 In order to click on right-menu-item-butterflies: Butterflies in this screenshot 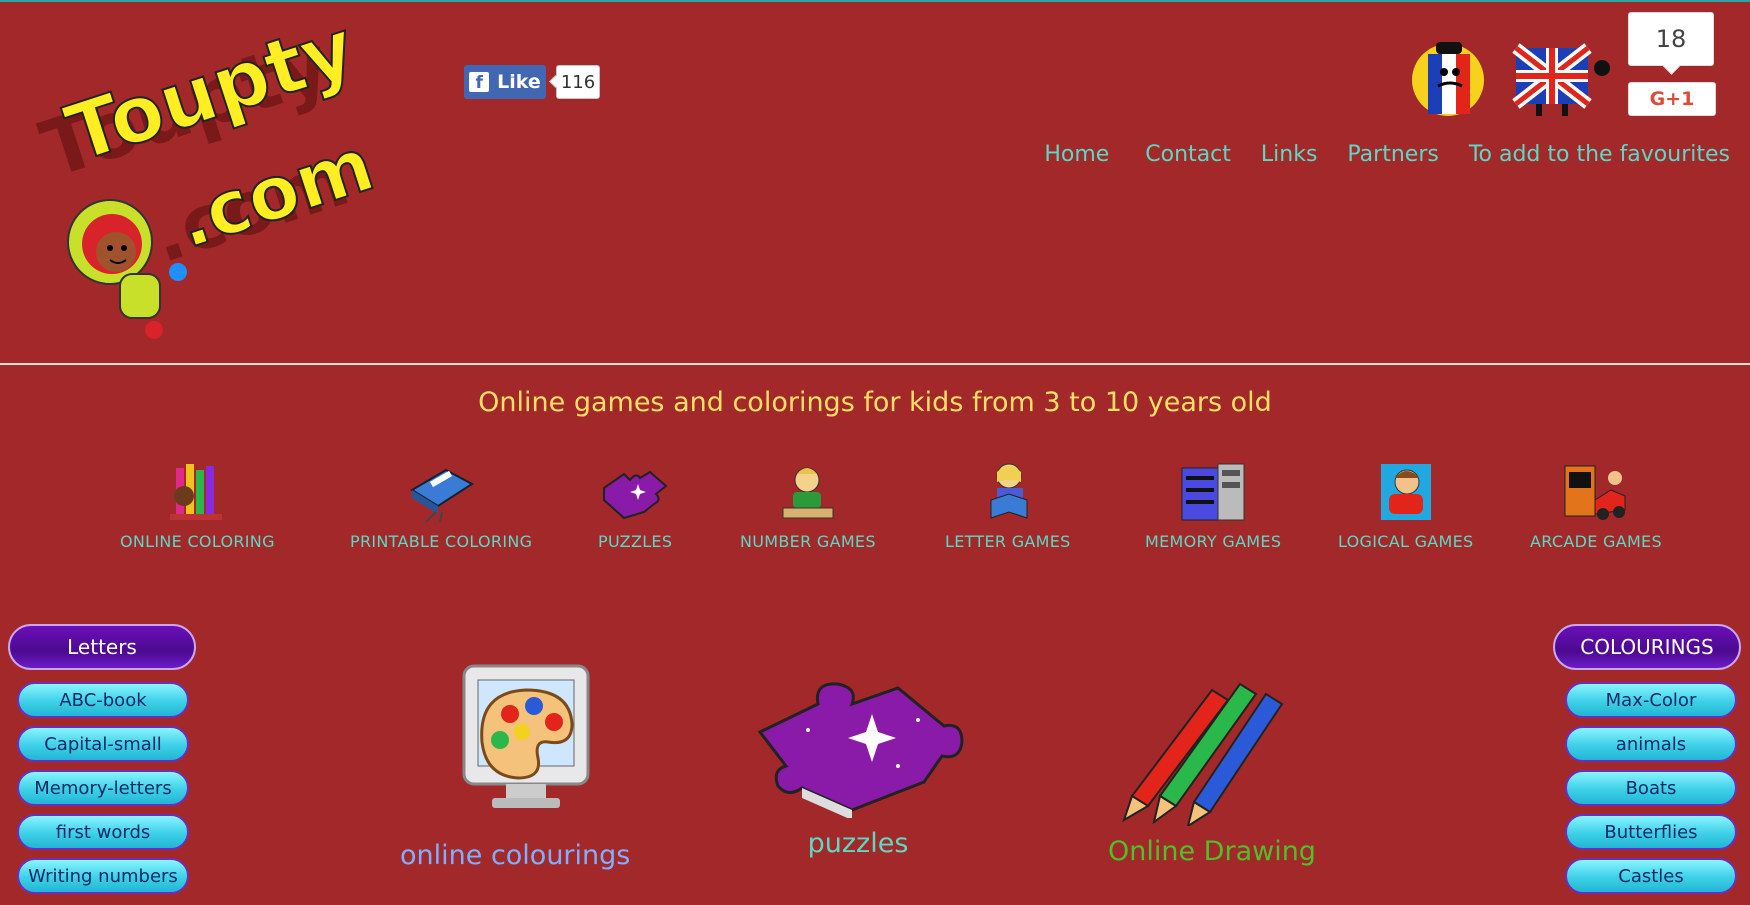, I will do `click(1651, 832)`.